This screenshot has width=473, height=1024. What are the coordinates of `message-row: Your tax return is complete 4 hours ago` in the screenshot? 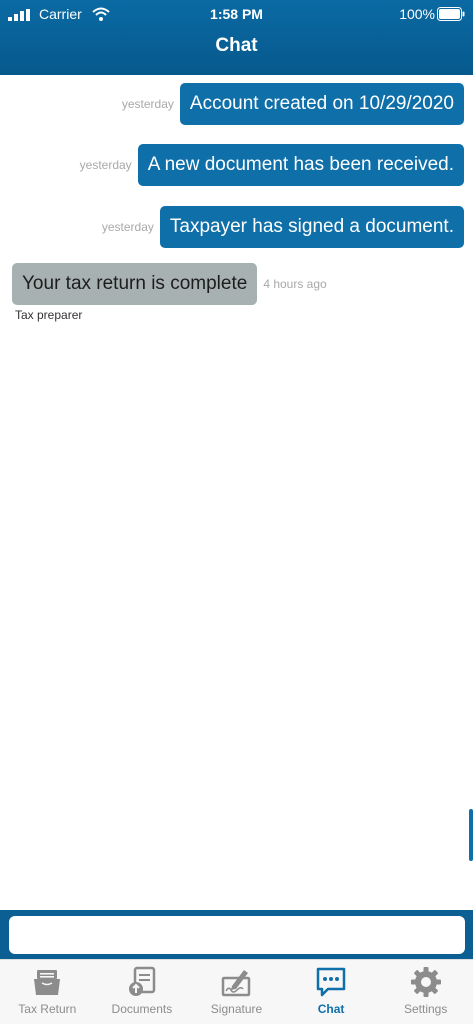 It's located at (172, 284).